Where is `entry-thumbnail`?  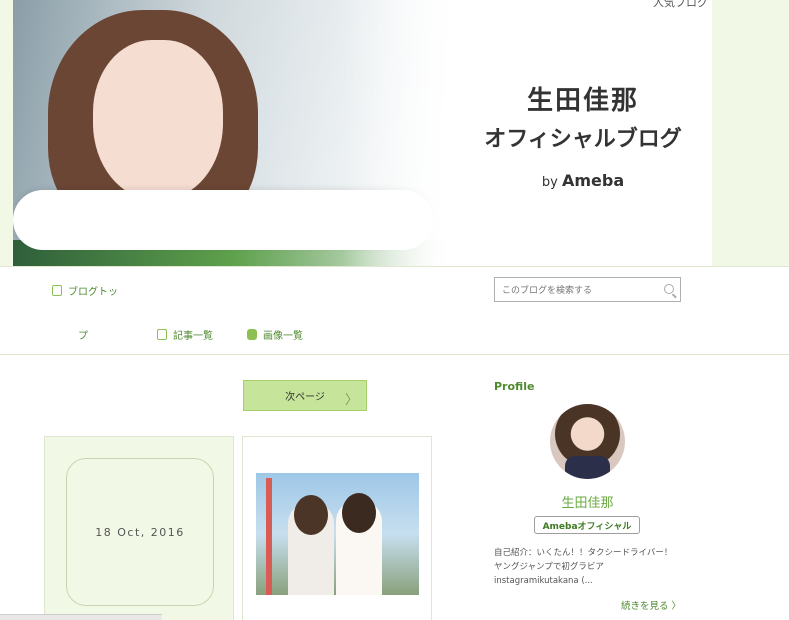
entry-thumbnail is located at coordinates (337, 534).